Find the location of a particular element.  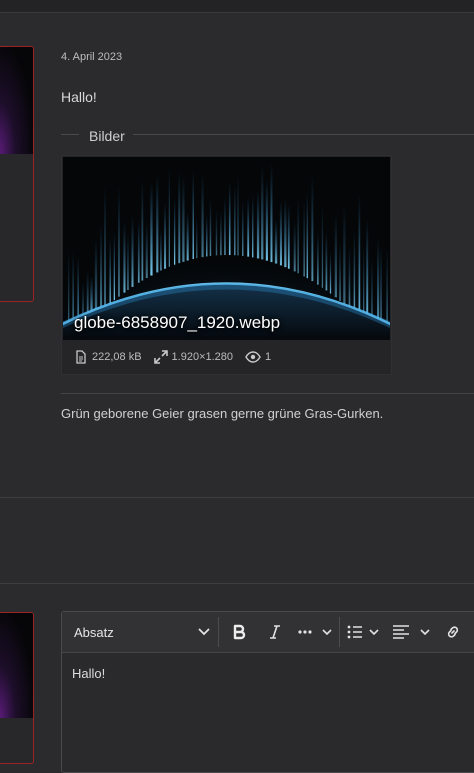

eye-icon is located at coordinates (253, 357).